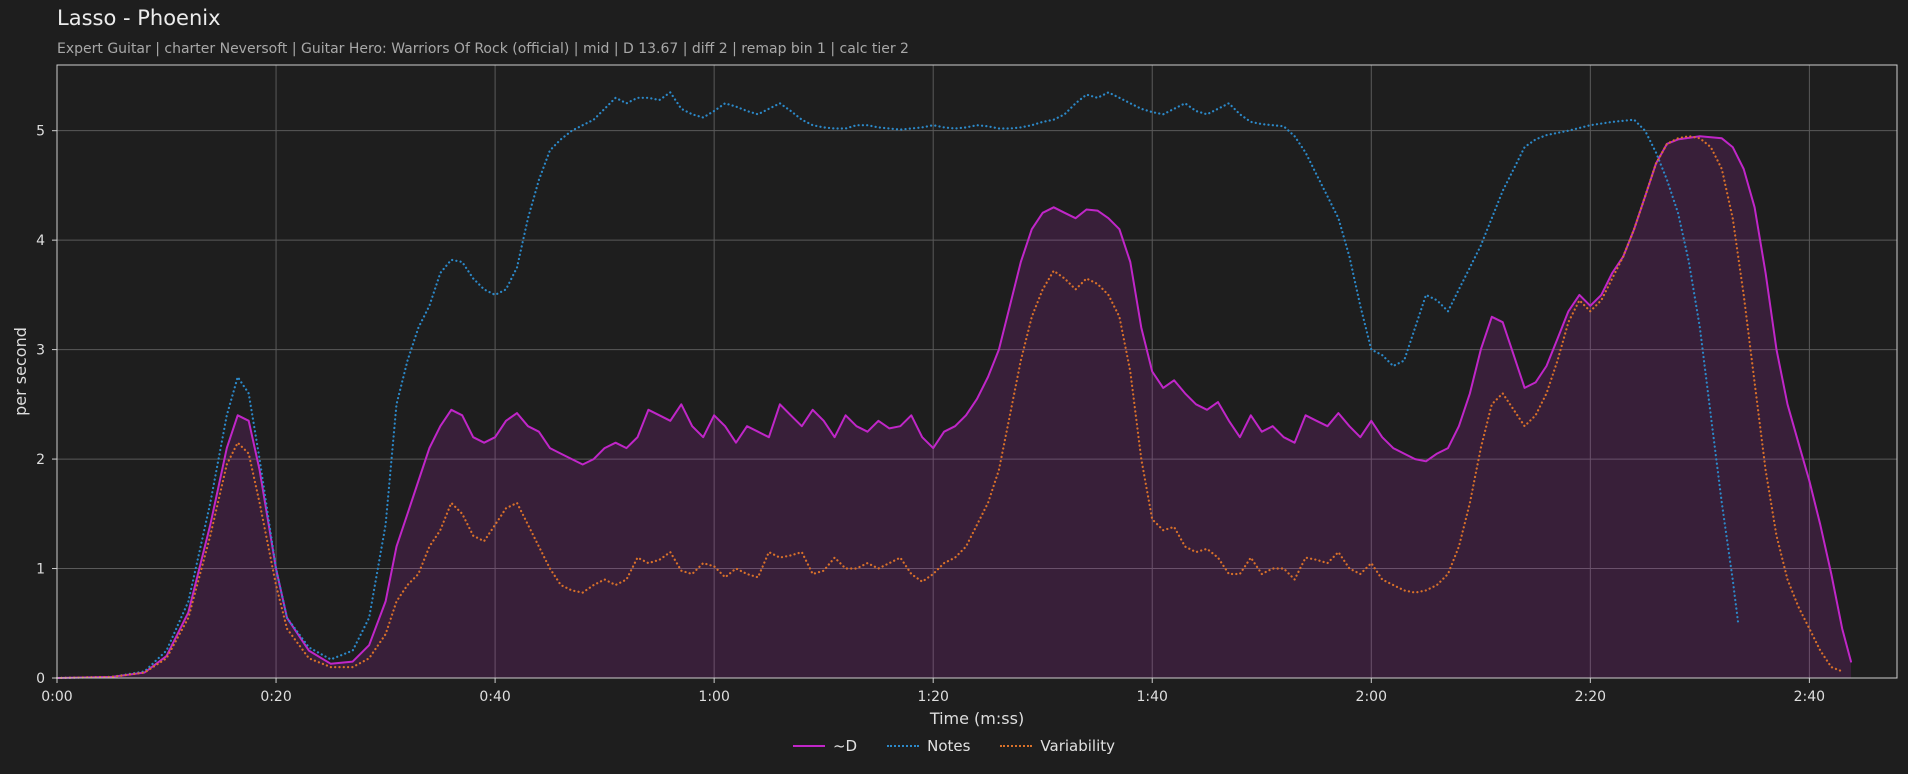  Describe the element at coordinates (40, 132) in the screenshot. I see `y-tick-label: 5` at that location.